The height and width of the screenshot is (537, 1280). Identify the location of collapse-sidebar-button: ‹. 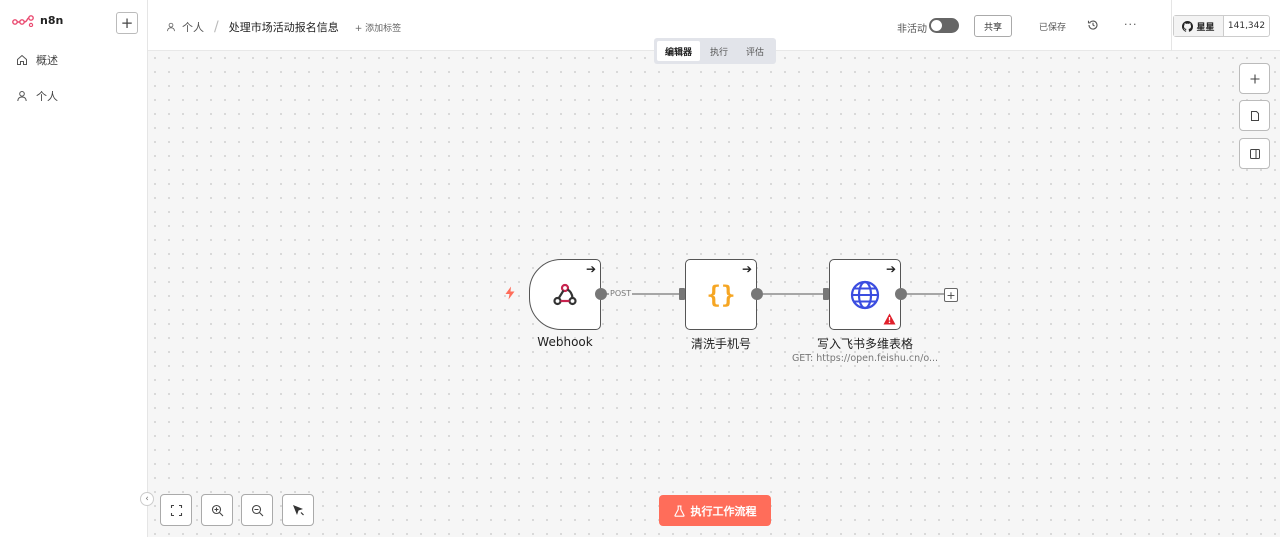
(147, 499).